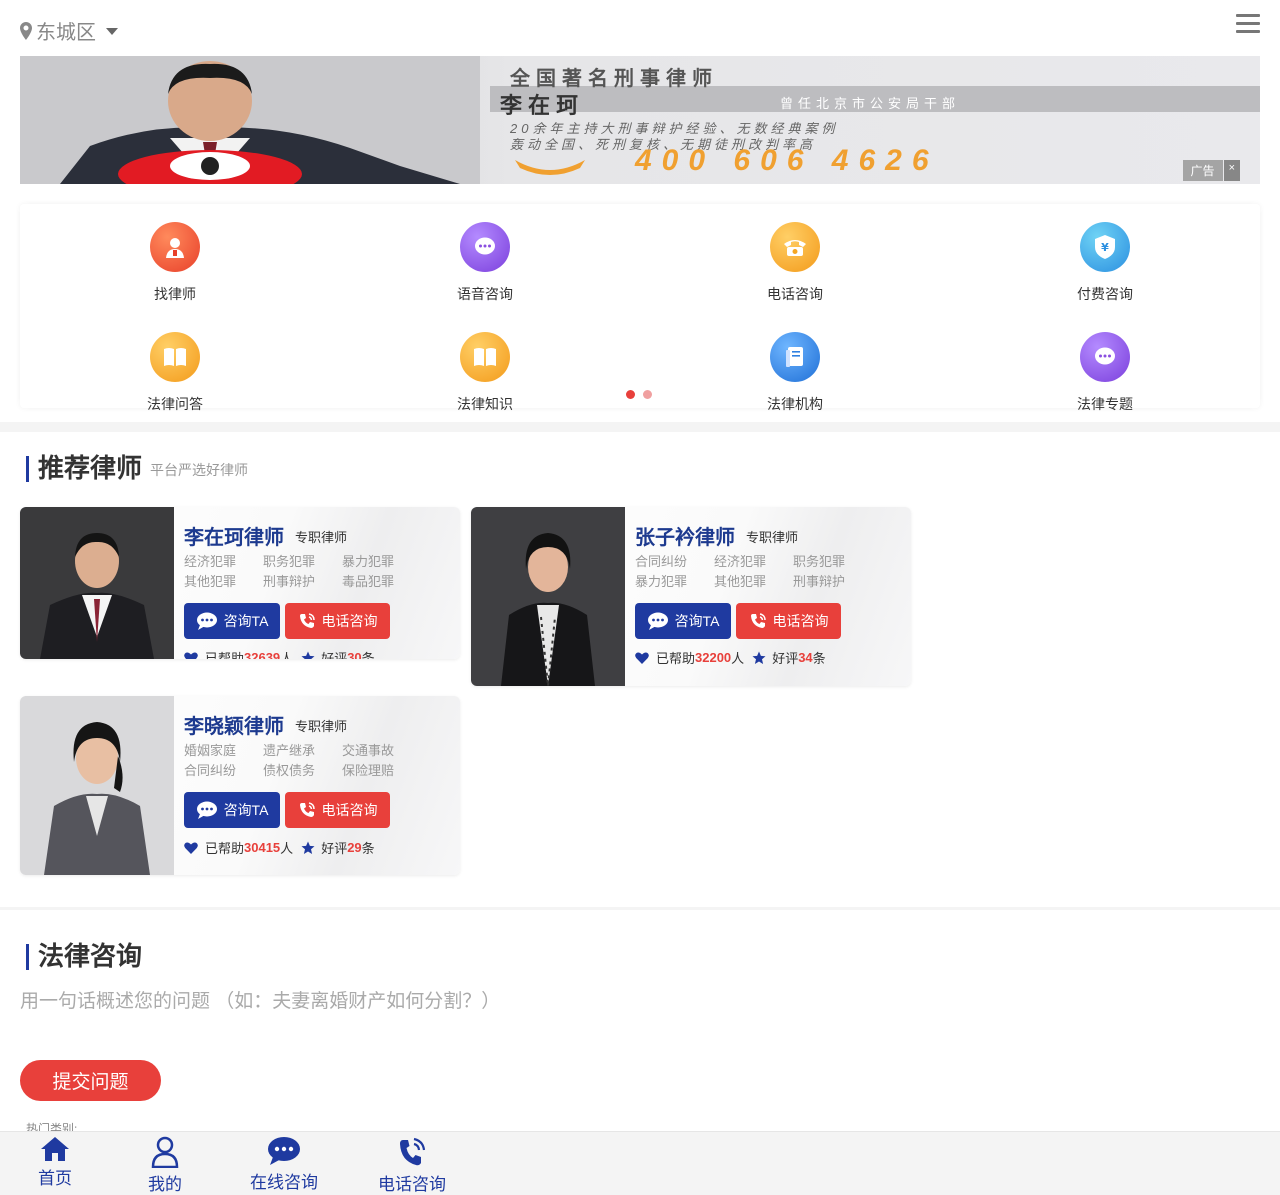 The width and height of the screenshot is (1280, 1195). What do you see at coordinates (1211, 170) in the screenshot?
I see `ad-badge: 广告 ×` at bounding box center [1211, 170].